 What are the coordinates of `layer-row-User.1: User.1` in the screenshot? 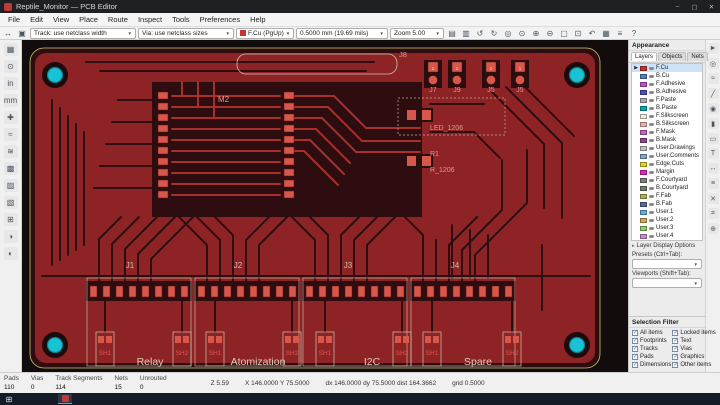 It's located at (667, 212).